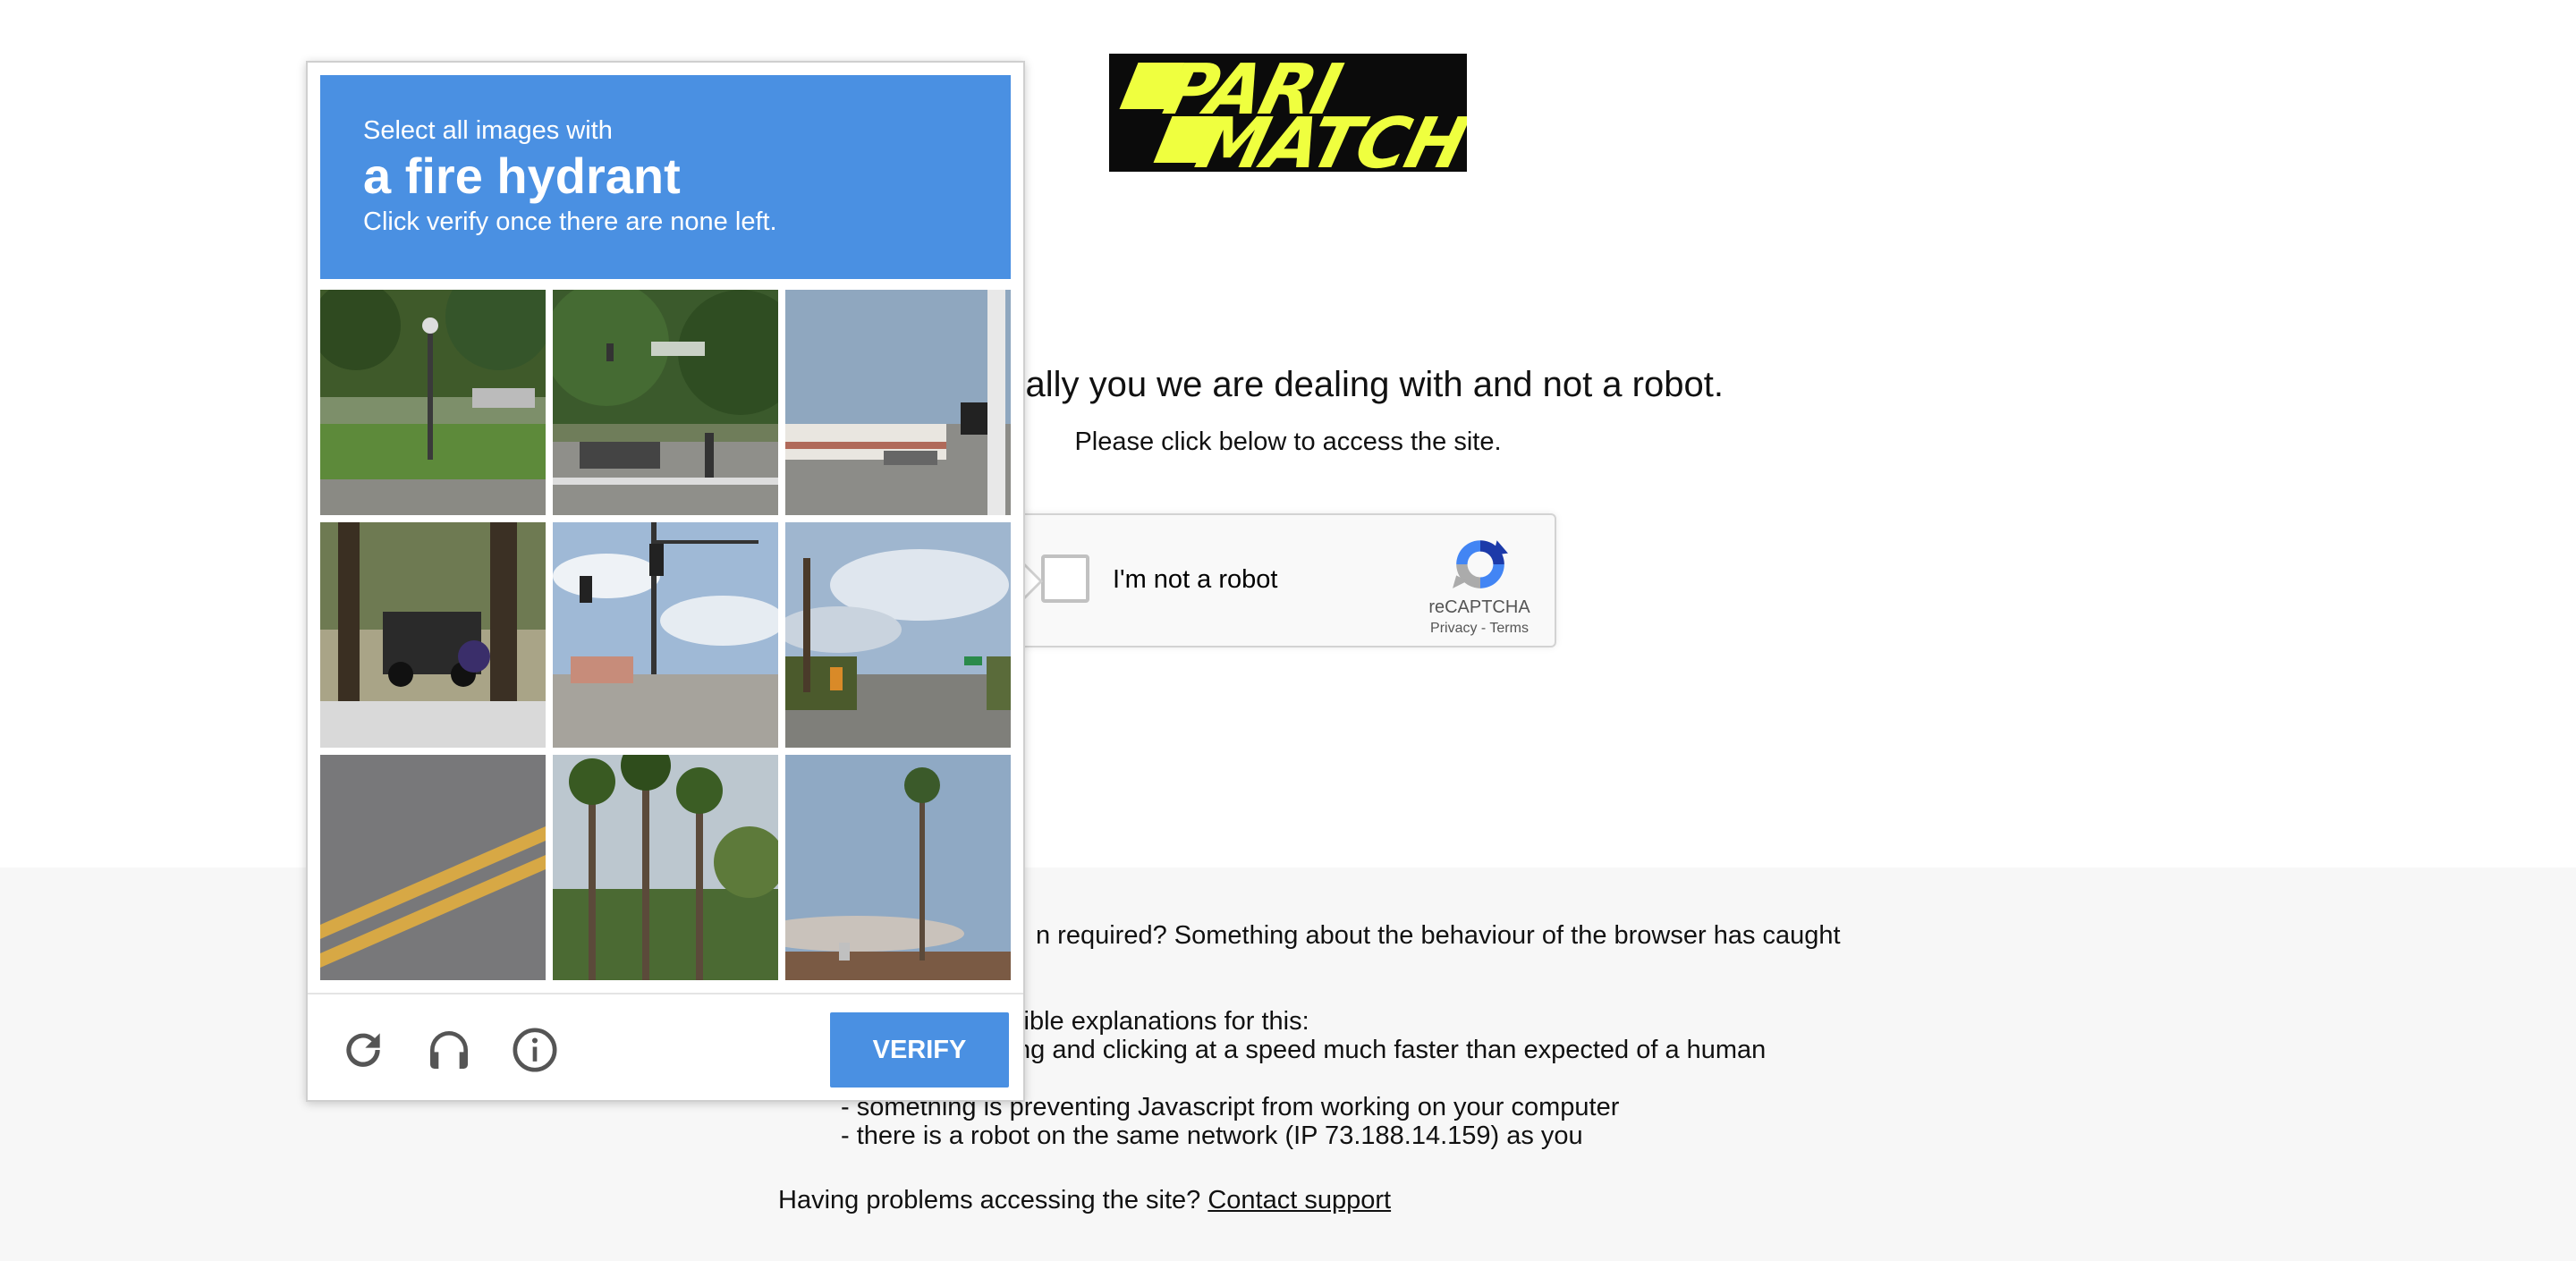 The height and width of the screenshot is (1261, 2576). Describe the element at coordinates (1453, 628) in the screenshot. I see `privacy-link: Privacy` at that location.